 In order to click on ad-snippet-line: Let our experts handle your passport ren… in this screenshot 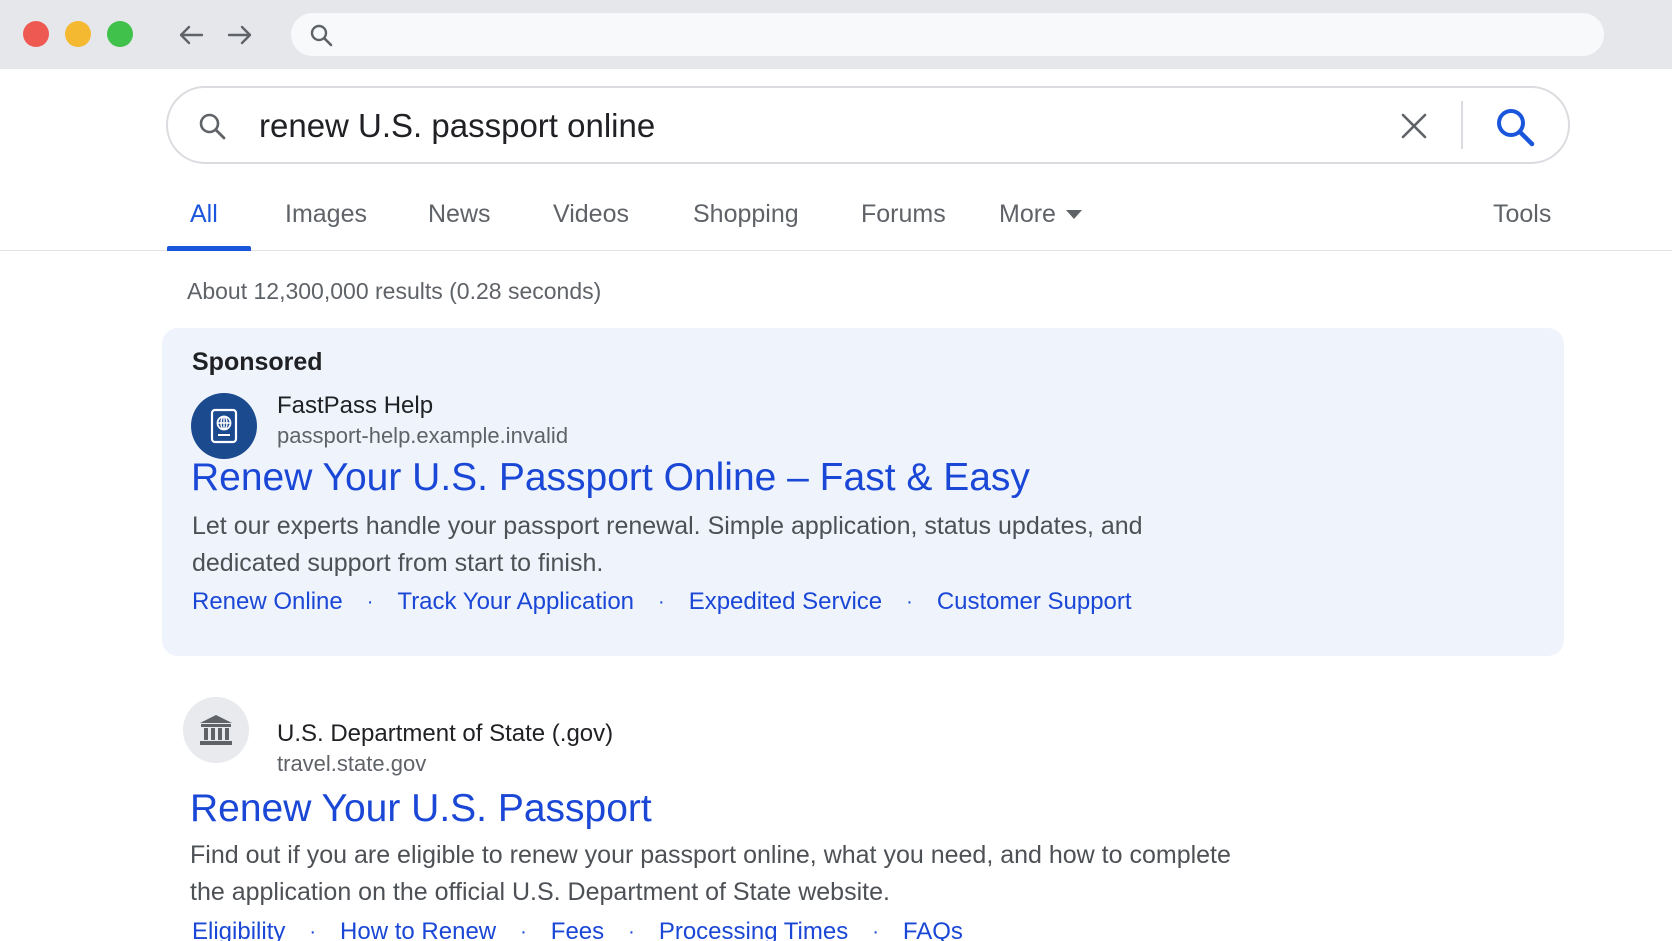, I will do `click(667, 526)`.